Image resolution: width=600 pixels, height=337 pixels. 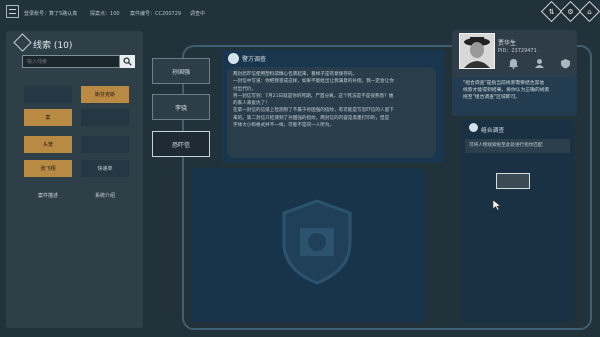 I want to click on combo-drop-slot, so click(x=513, y=181).